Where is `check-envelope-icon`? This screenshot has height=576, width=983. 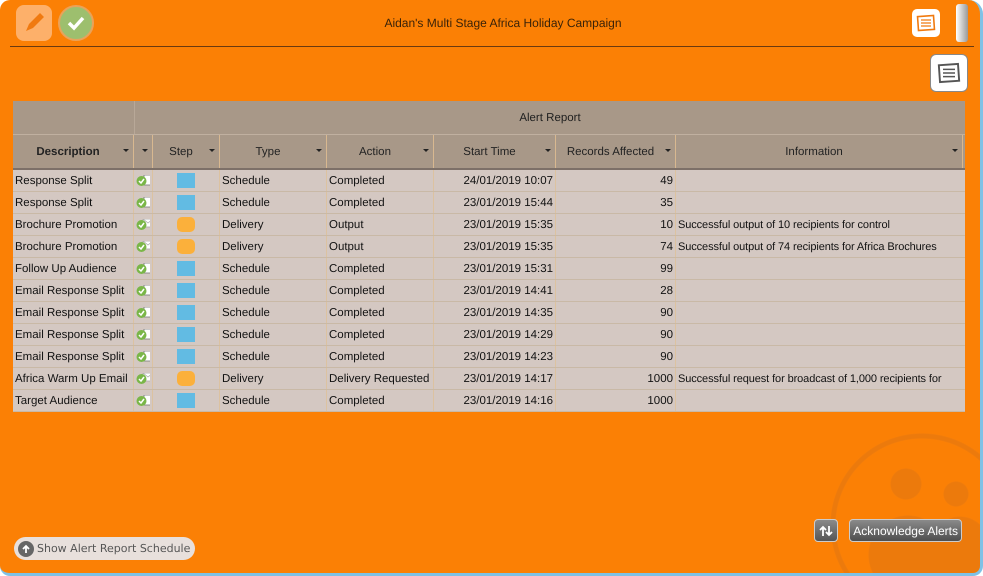
check-envelope-icon is located at coordinates (143, 378).